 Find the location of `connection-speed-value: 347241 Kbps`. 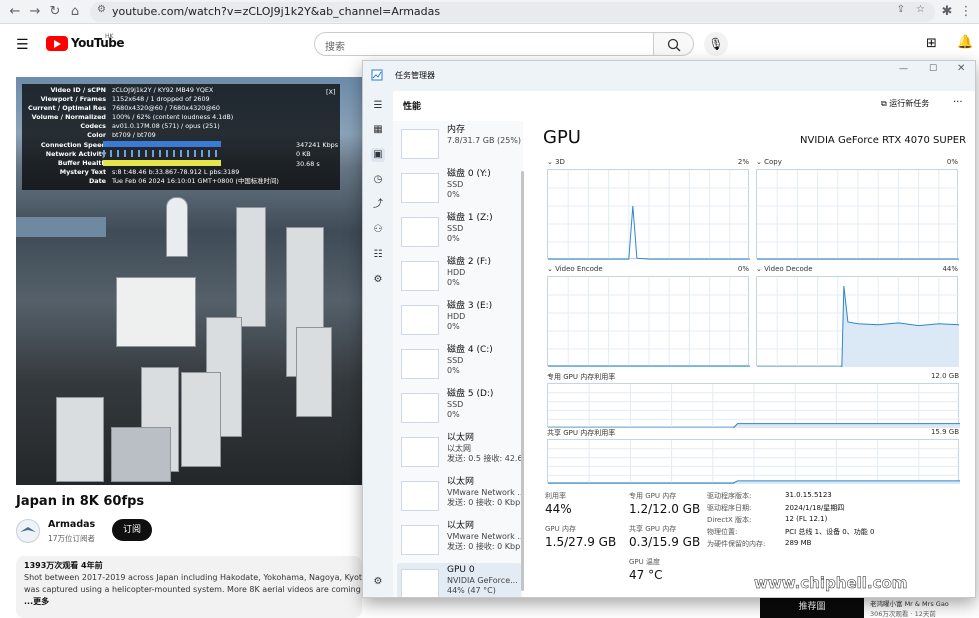

connection-speed-value: 347241 Kbps is located at coordinates (317, 145).